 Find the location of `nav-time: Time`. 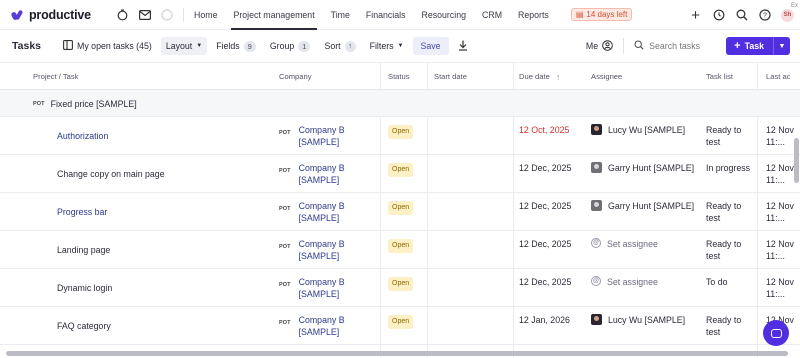

nav-time: Time is located at coordinates (340, 15).